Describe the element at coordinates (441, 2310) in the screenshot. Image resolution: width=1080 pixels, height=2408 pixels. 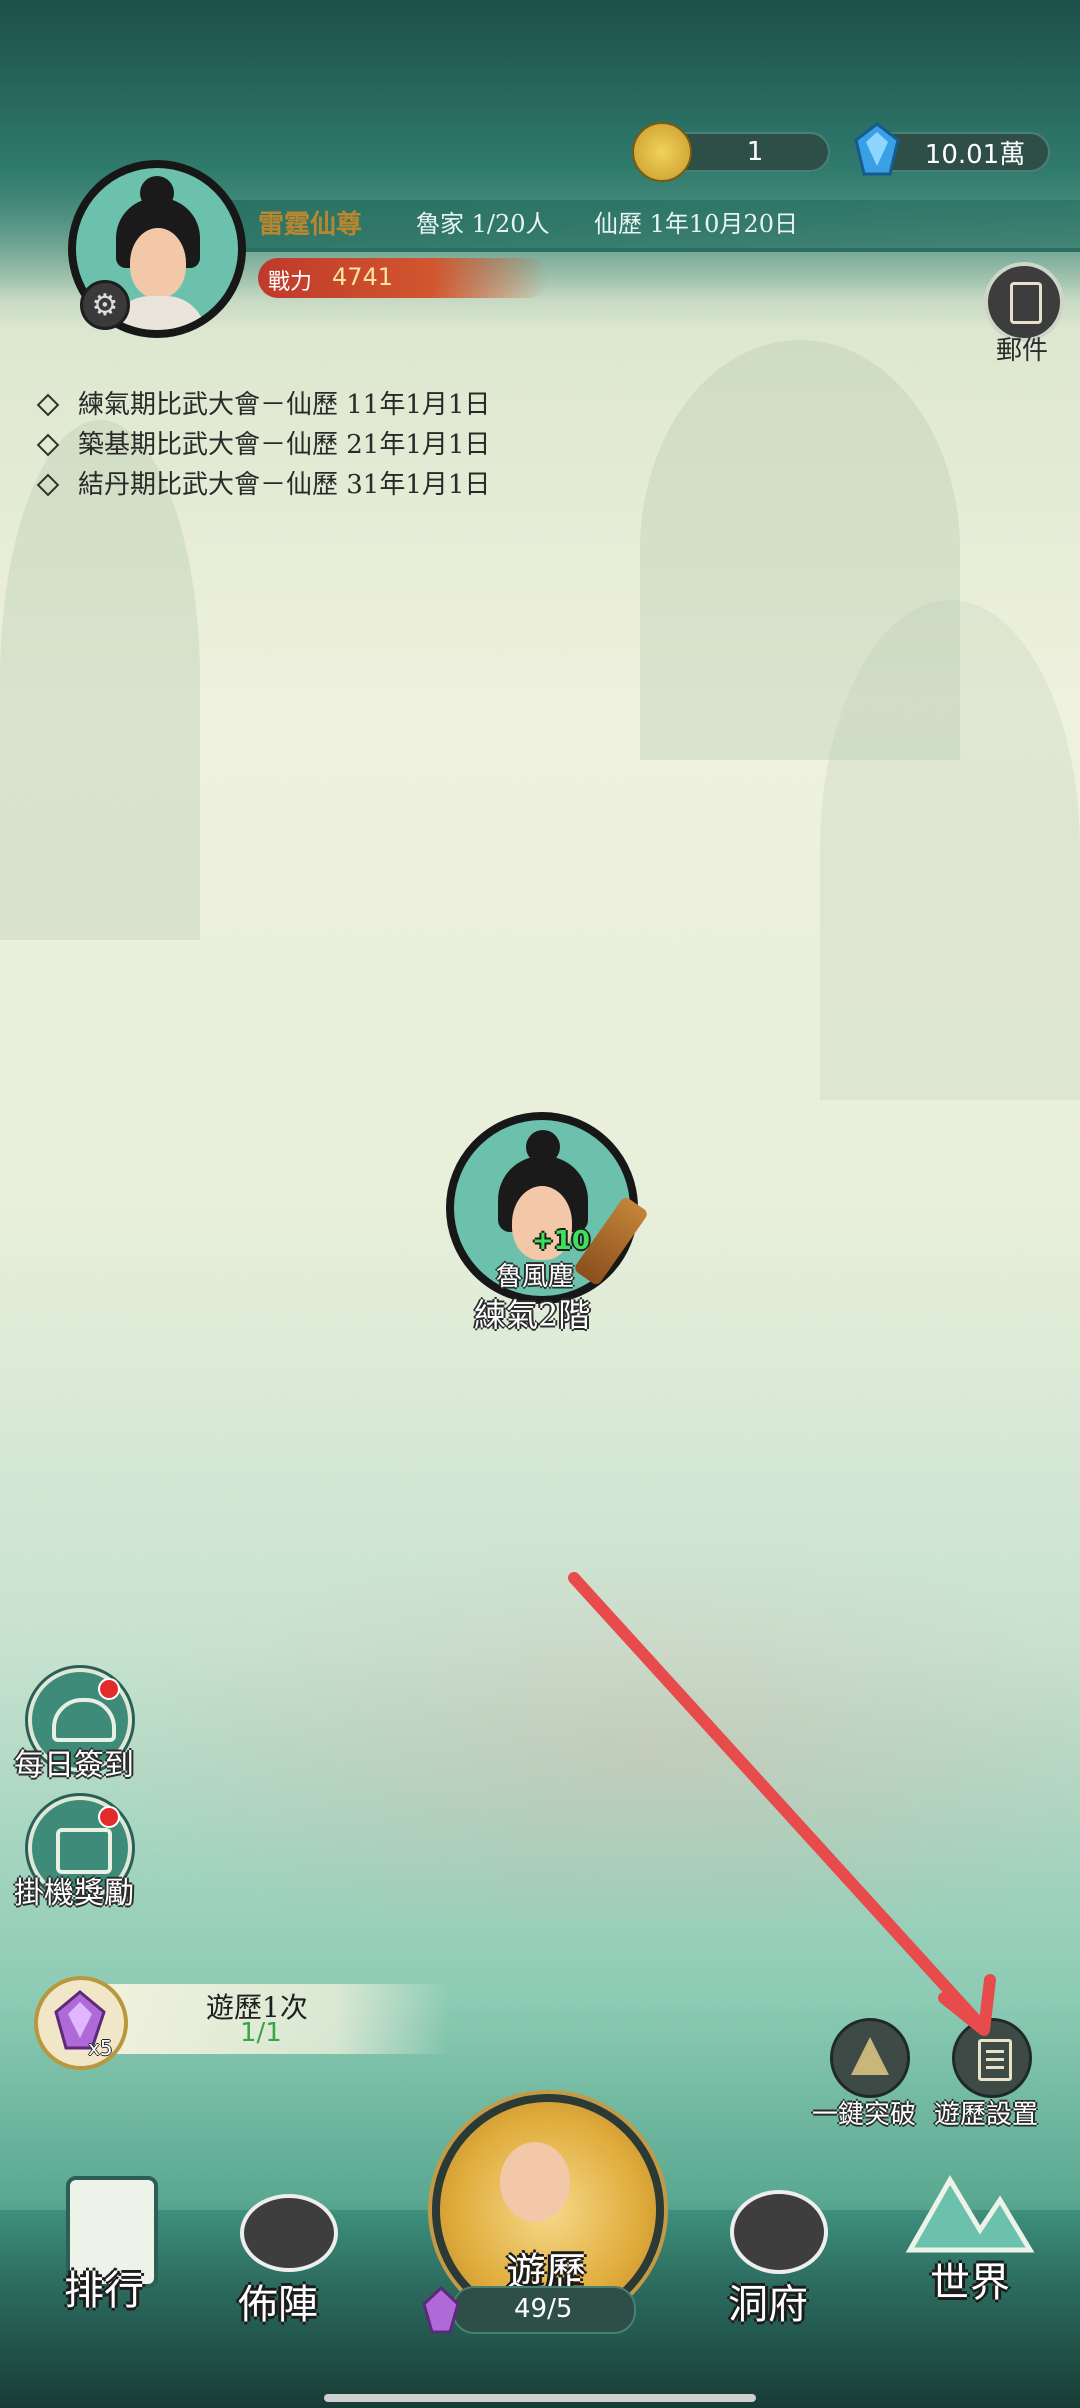
I see `purple-crystal-icon` at that location.